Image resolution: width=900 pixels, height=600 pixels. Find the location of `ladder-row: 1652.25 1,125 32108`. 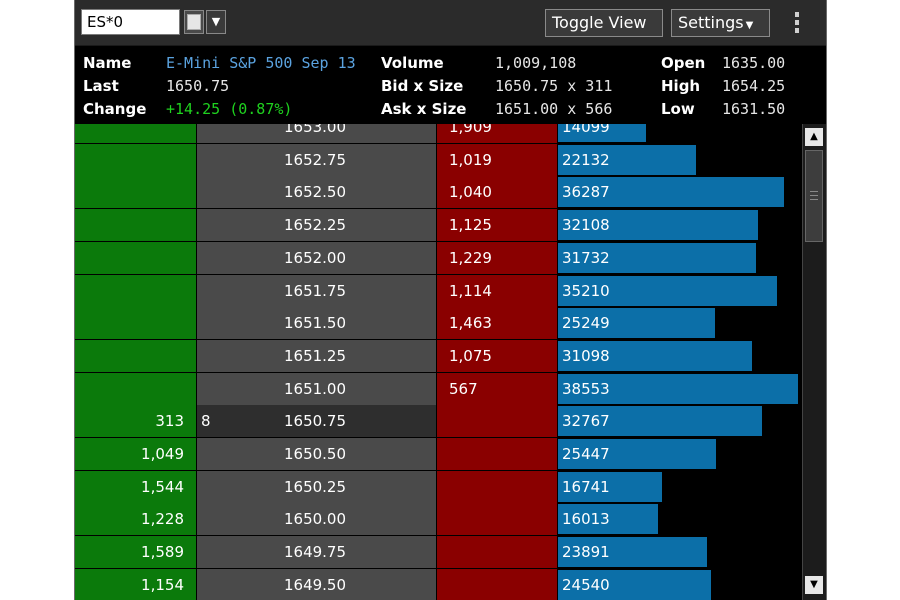

ladder-row: 1652.25 1,125 32108 is located at coordinates (438, 226).